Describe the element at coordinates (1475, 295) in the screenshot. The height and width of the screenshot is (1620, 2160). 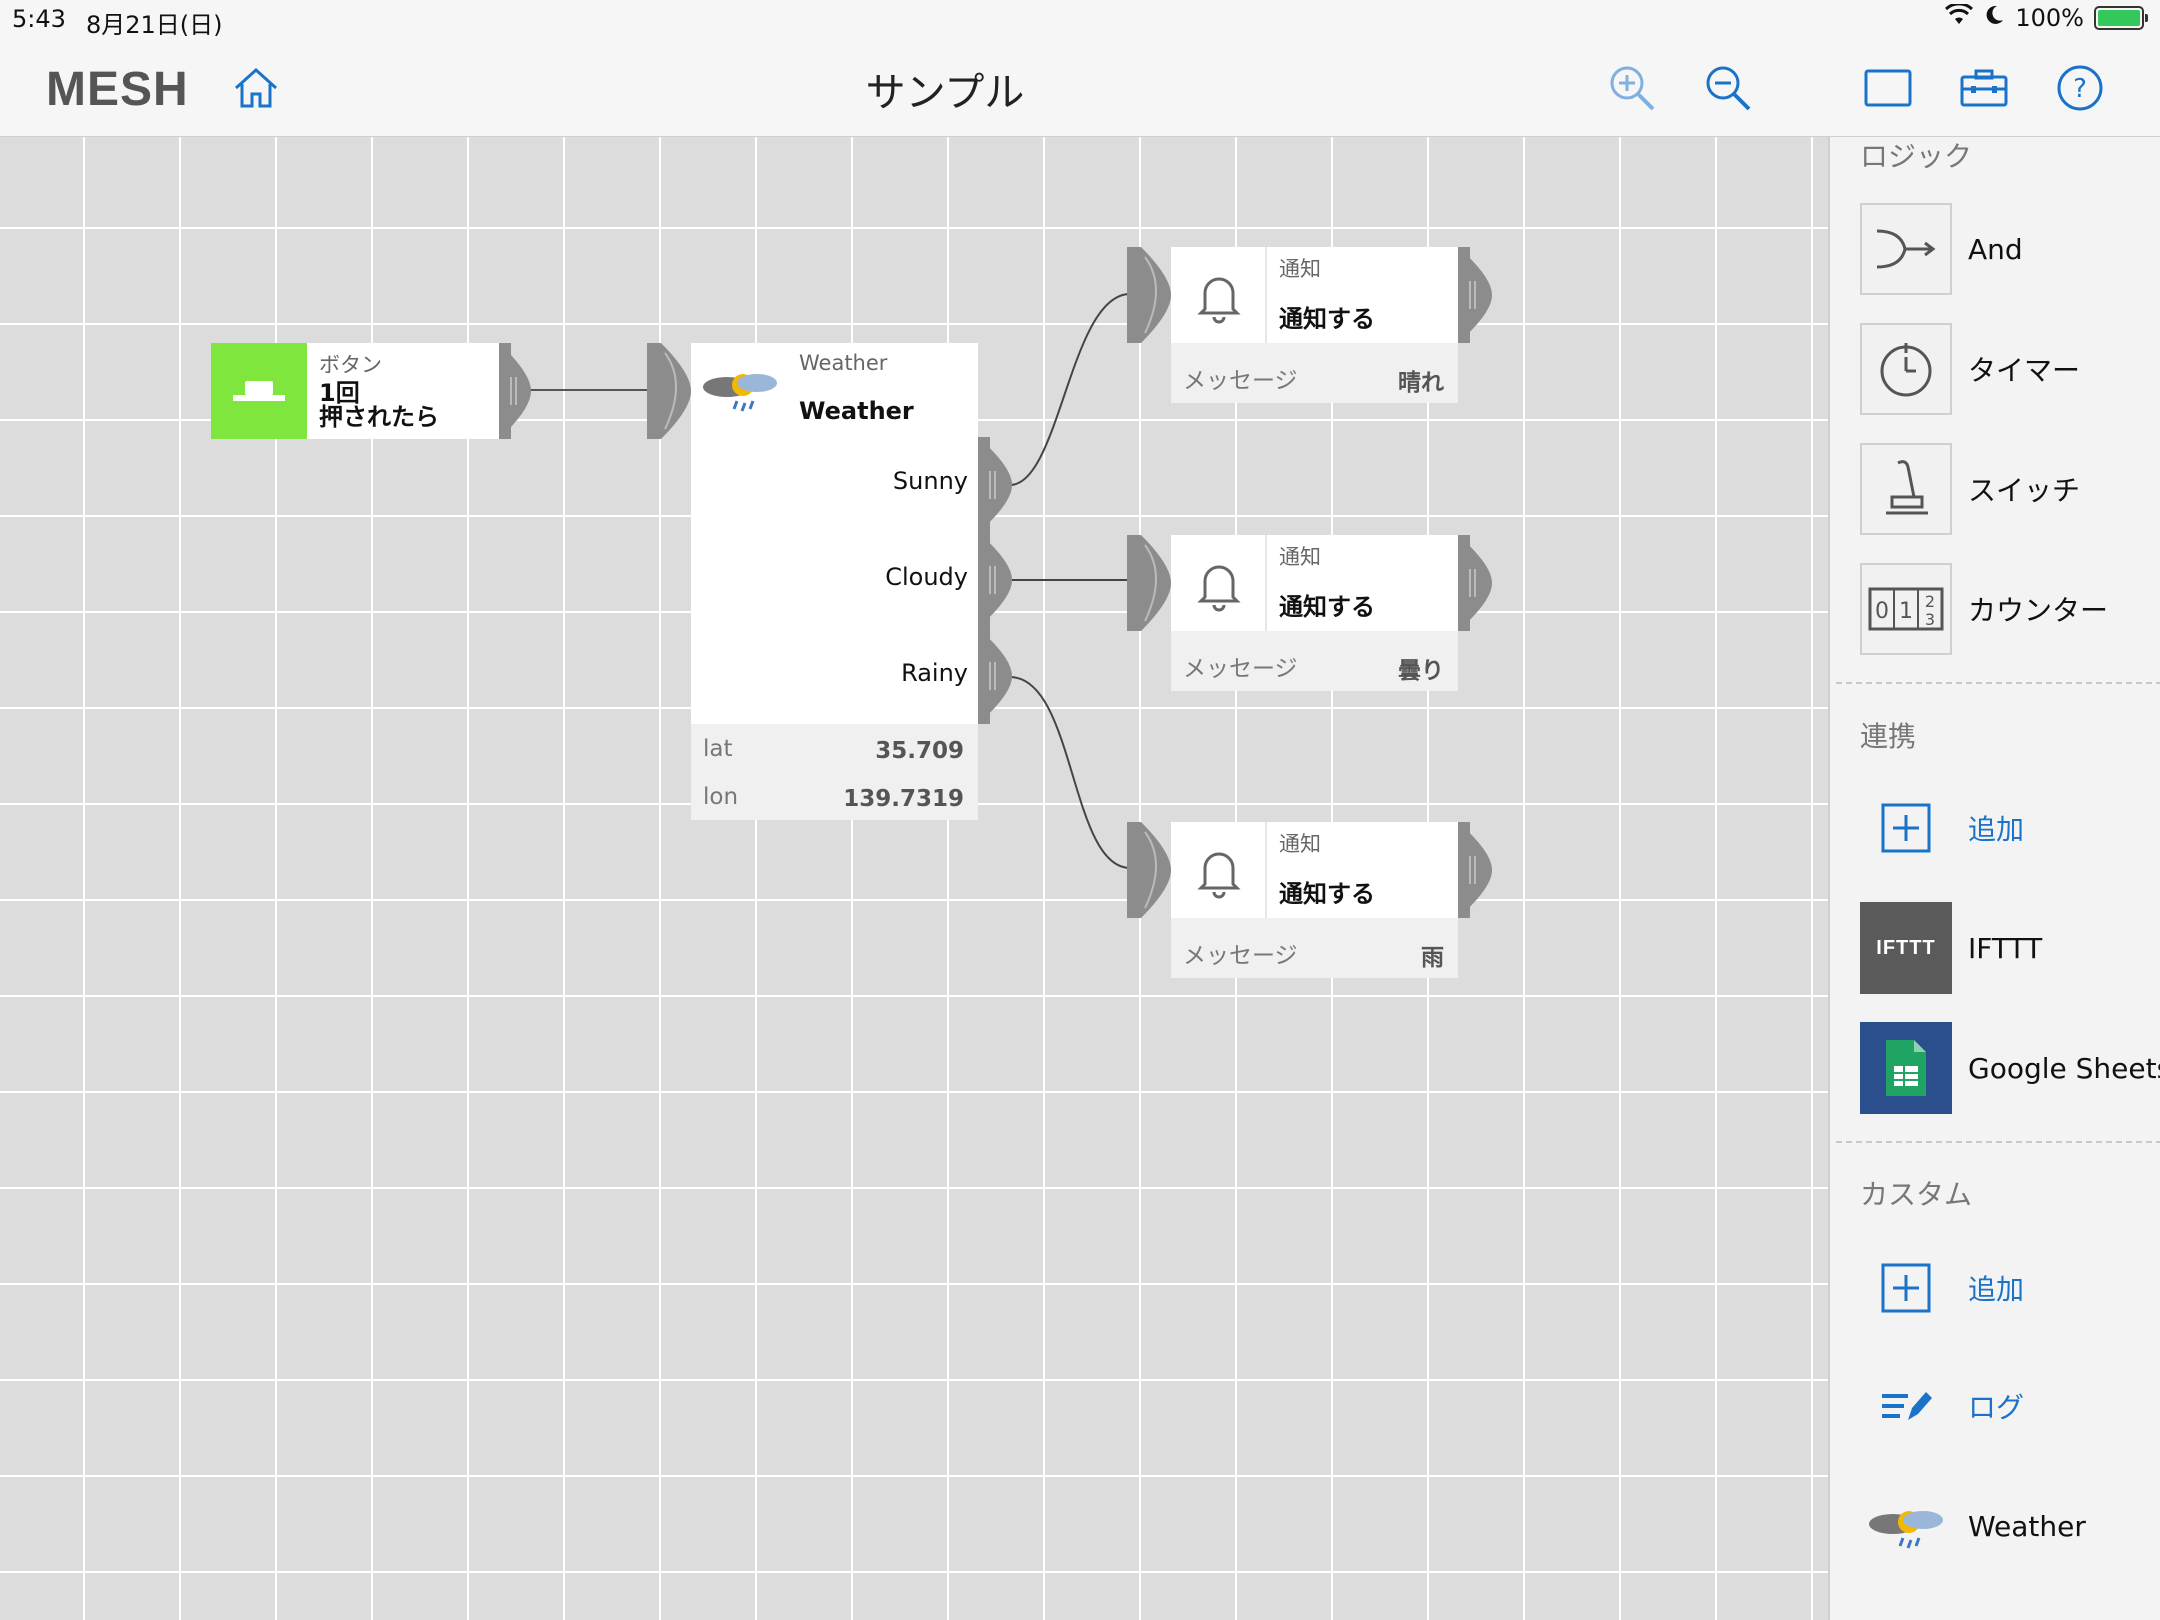
I see `notify-1-output-connector` at that location.